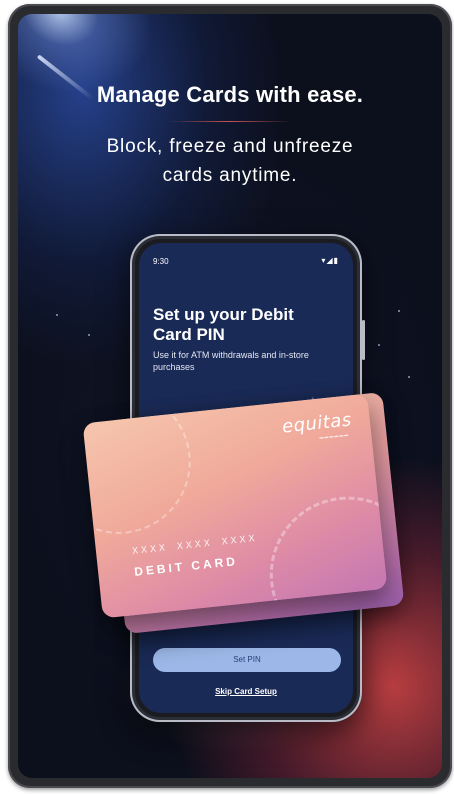 The width and height of the screenshot is (454, 794). Describe the element at coordinates (247, 660) in the screenshot. I see `set-pin-button: Set PIN` at that location.